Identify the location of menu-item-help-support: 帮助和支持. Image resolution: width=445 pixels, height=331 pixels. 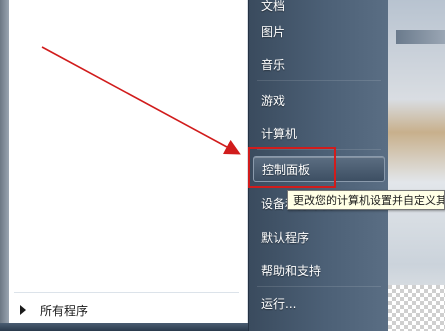
(319, 270).